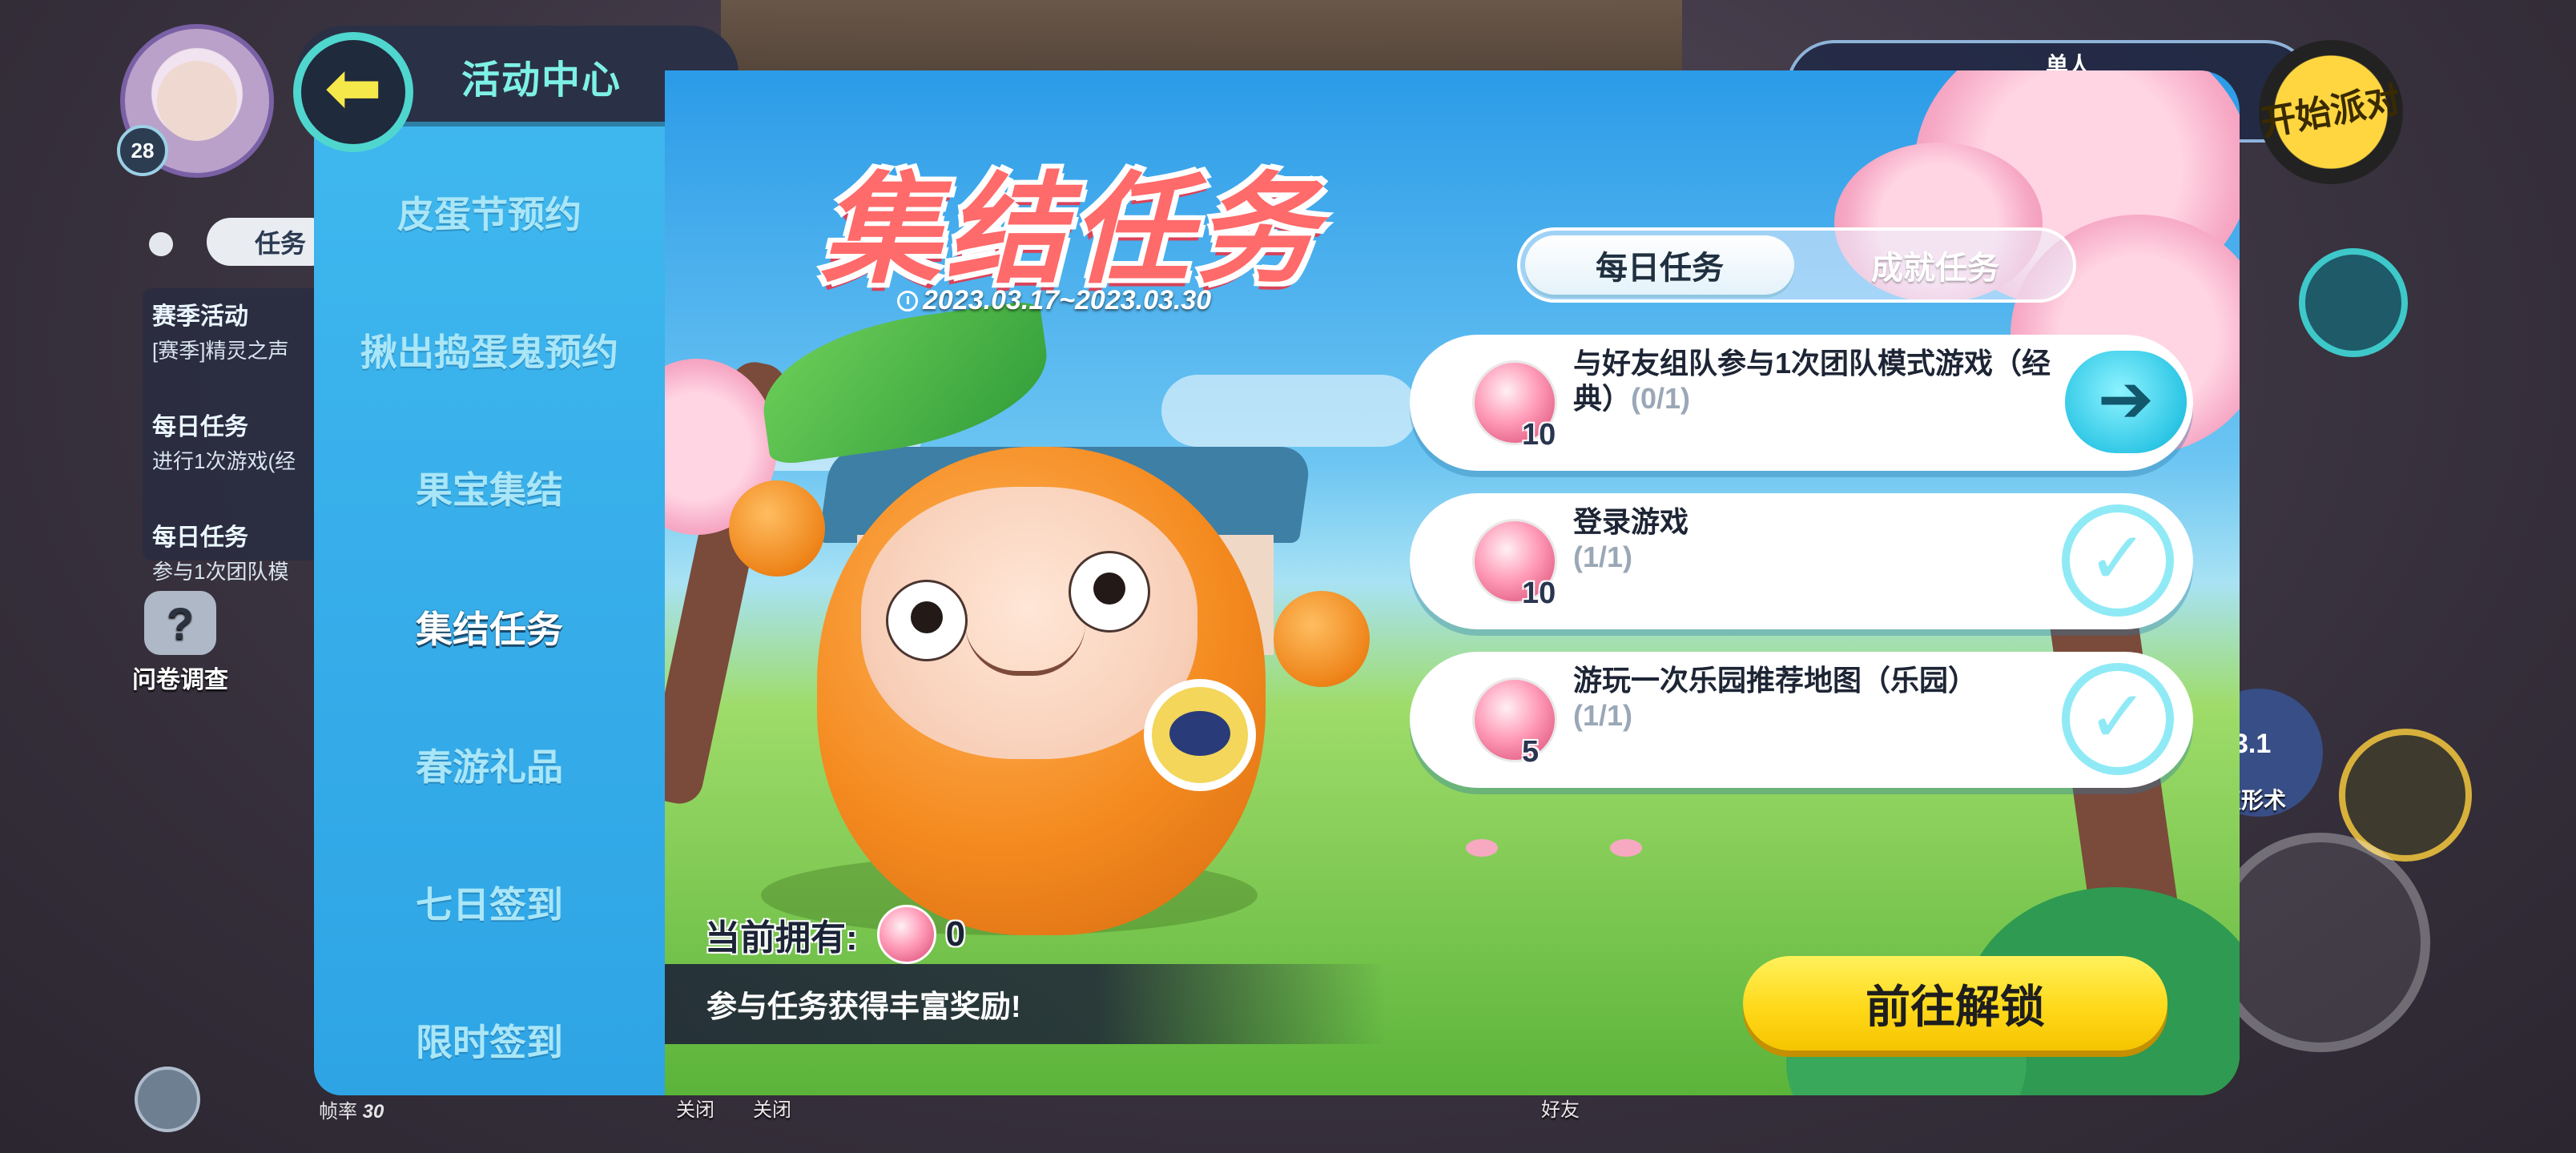 Image resolution: width=2576 pixels, height=1153 pixels. Describe the element at coordinates (908, 301) in the screenshot. I see `clock-icon` at that location.